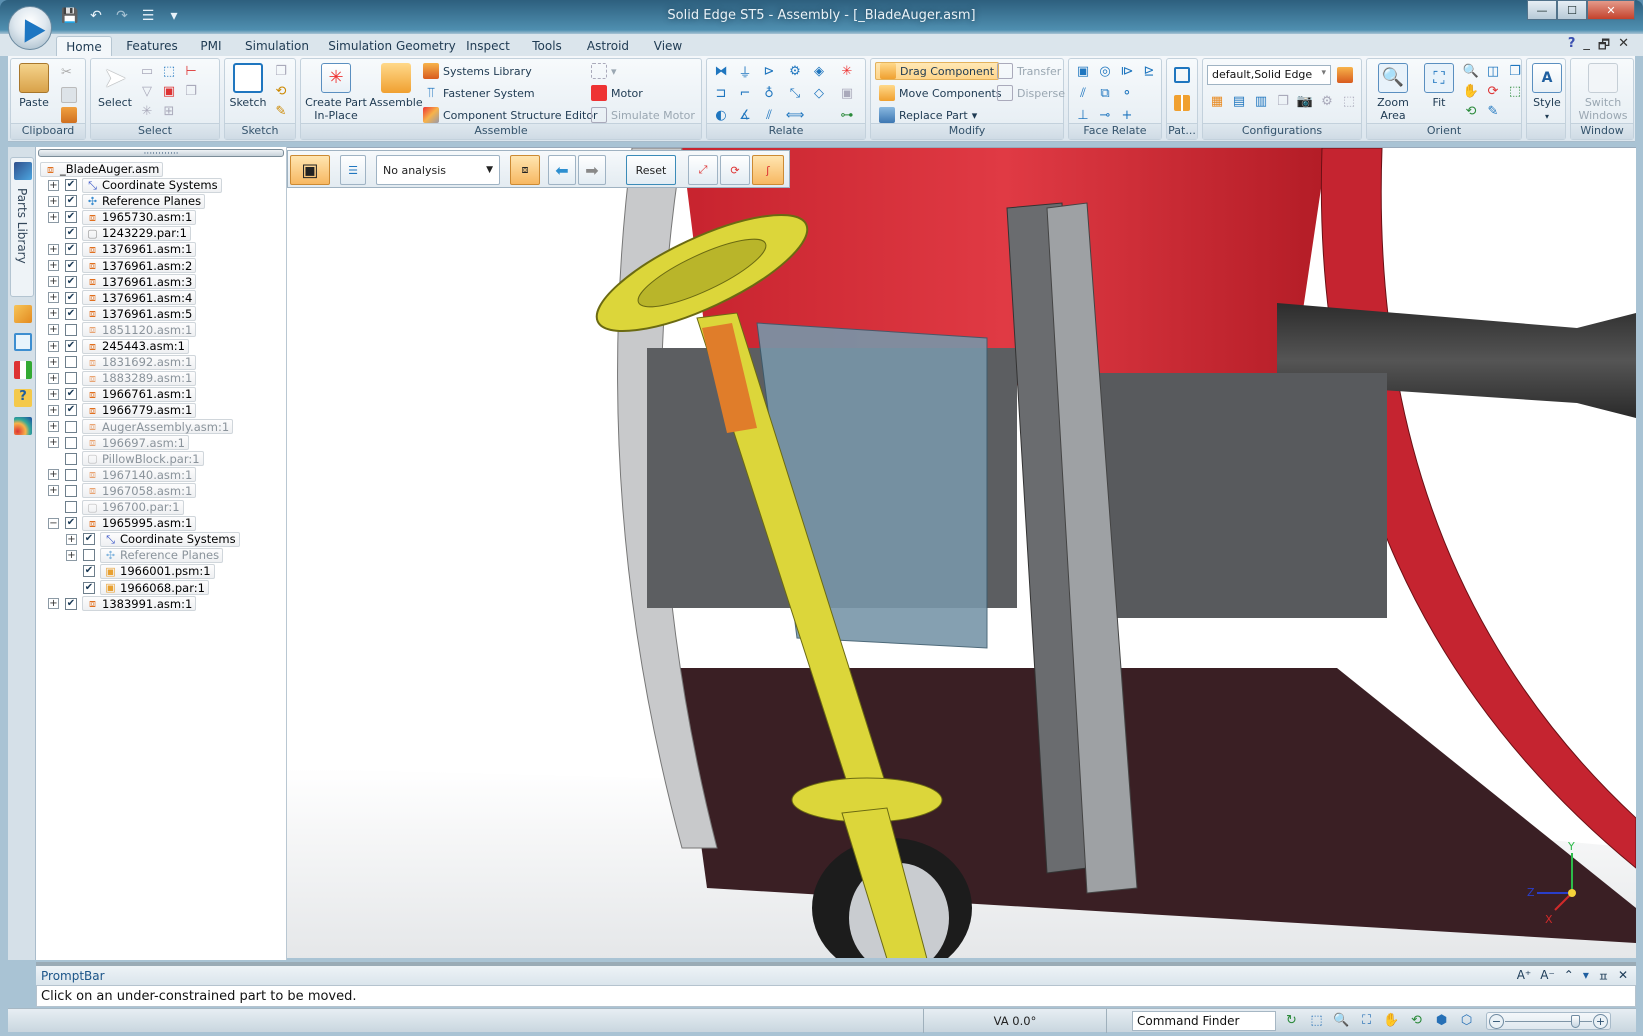  I want to click on tree-node: ⤡ Coordinate Systems, so click(170, 539).